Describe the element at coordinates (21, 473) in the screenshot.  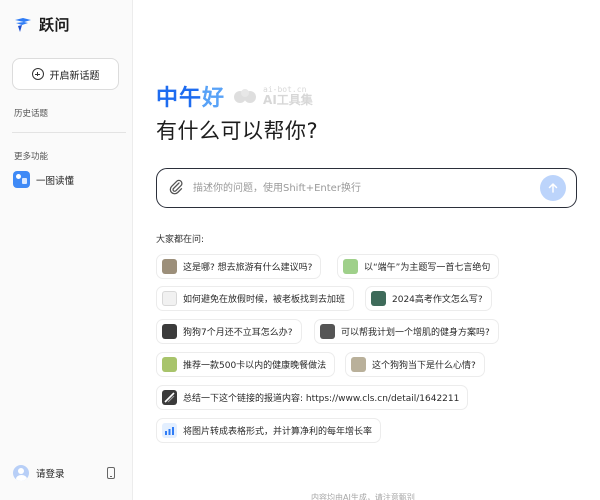
I see `avatar` at that location.